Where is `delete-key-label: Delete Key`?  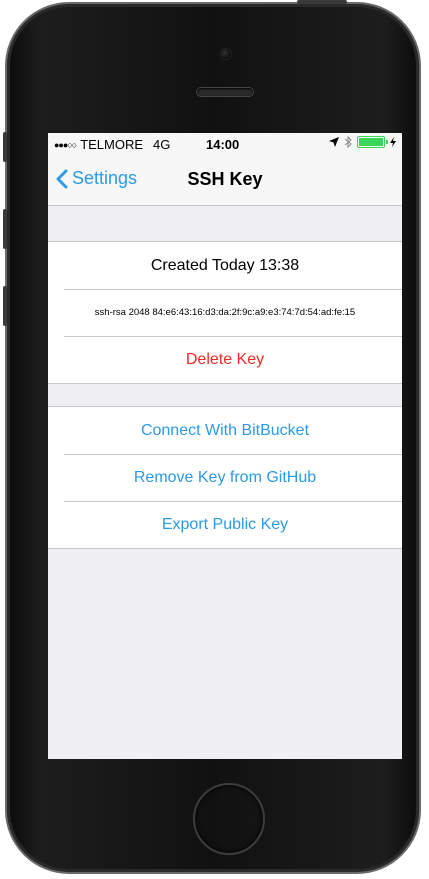
delete-key-label: Delete Key is located at coordinates (225, 359).